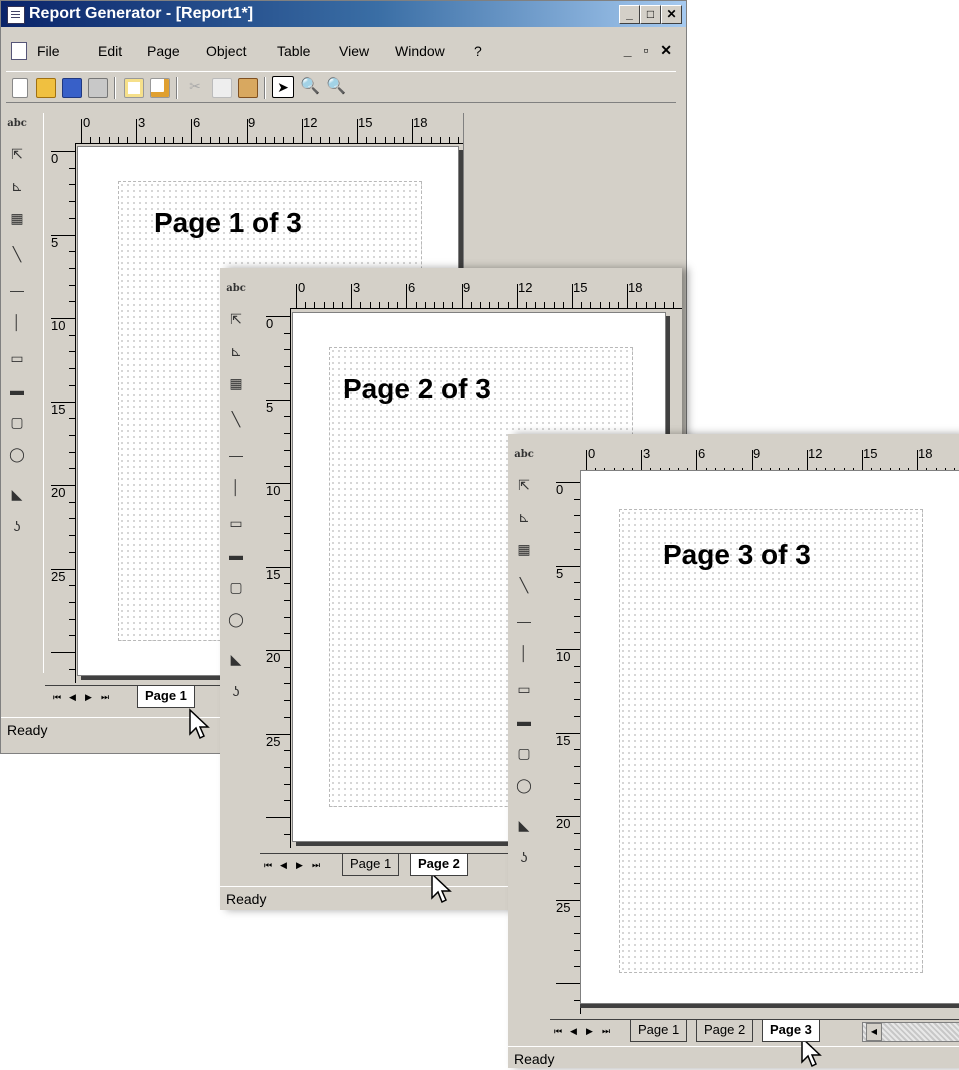 This screenshot has width=959, height=1070. Describe the element at coordinates (72, 88) in the screenshot. I see `save-icon` at that location.